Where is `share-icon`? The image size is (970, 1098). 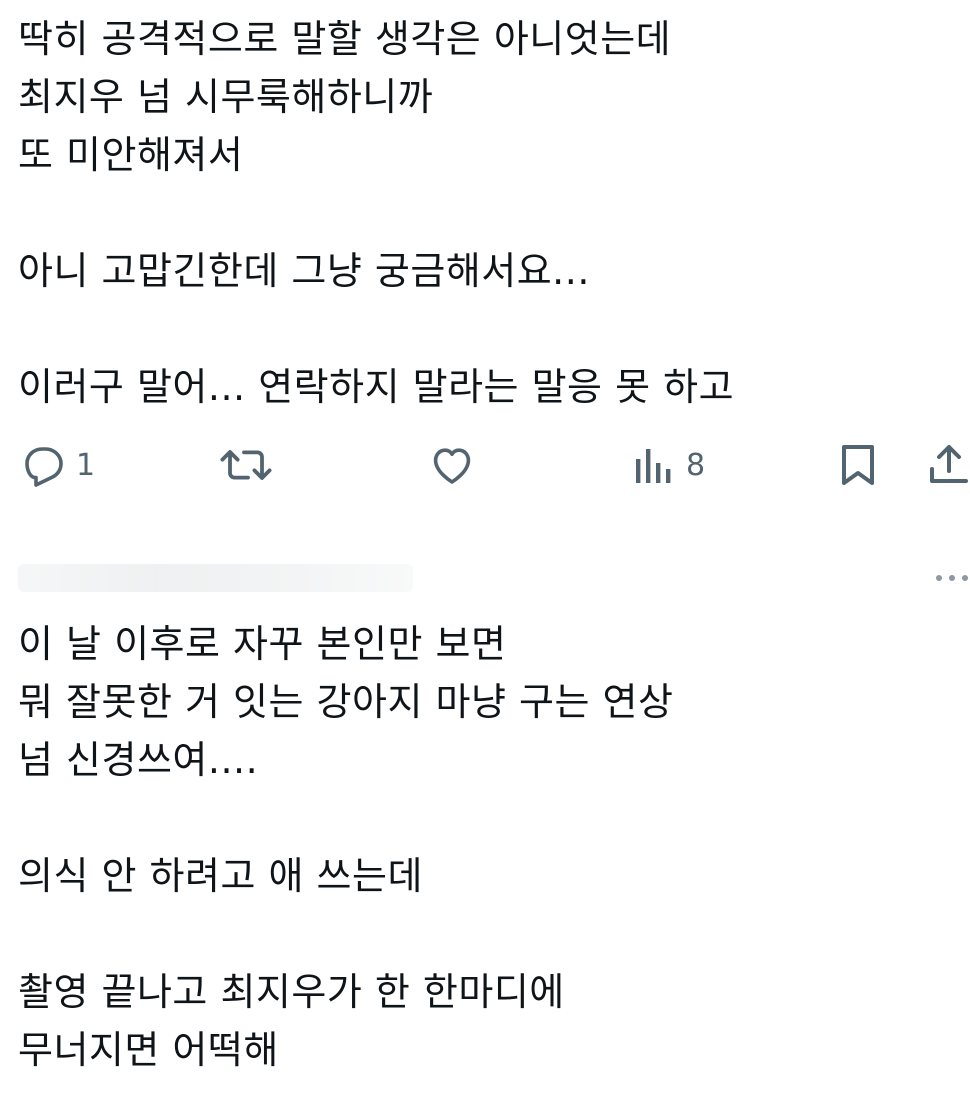
share-icon is located at coordinates (949, 465).